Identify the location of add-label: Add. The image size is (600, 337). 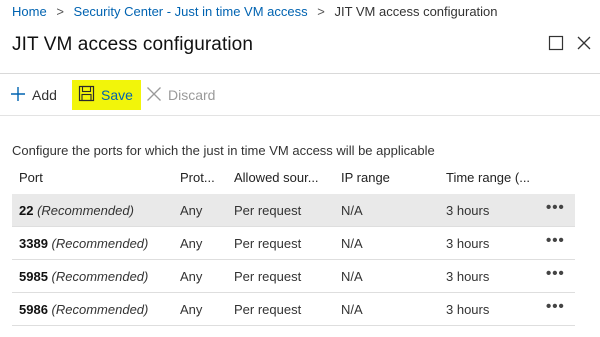
(44, 95).